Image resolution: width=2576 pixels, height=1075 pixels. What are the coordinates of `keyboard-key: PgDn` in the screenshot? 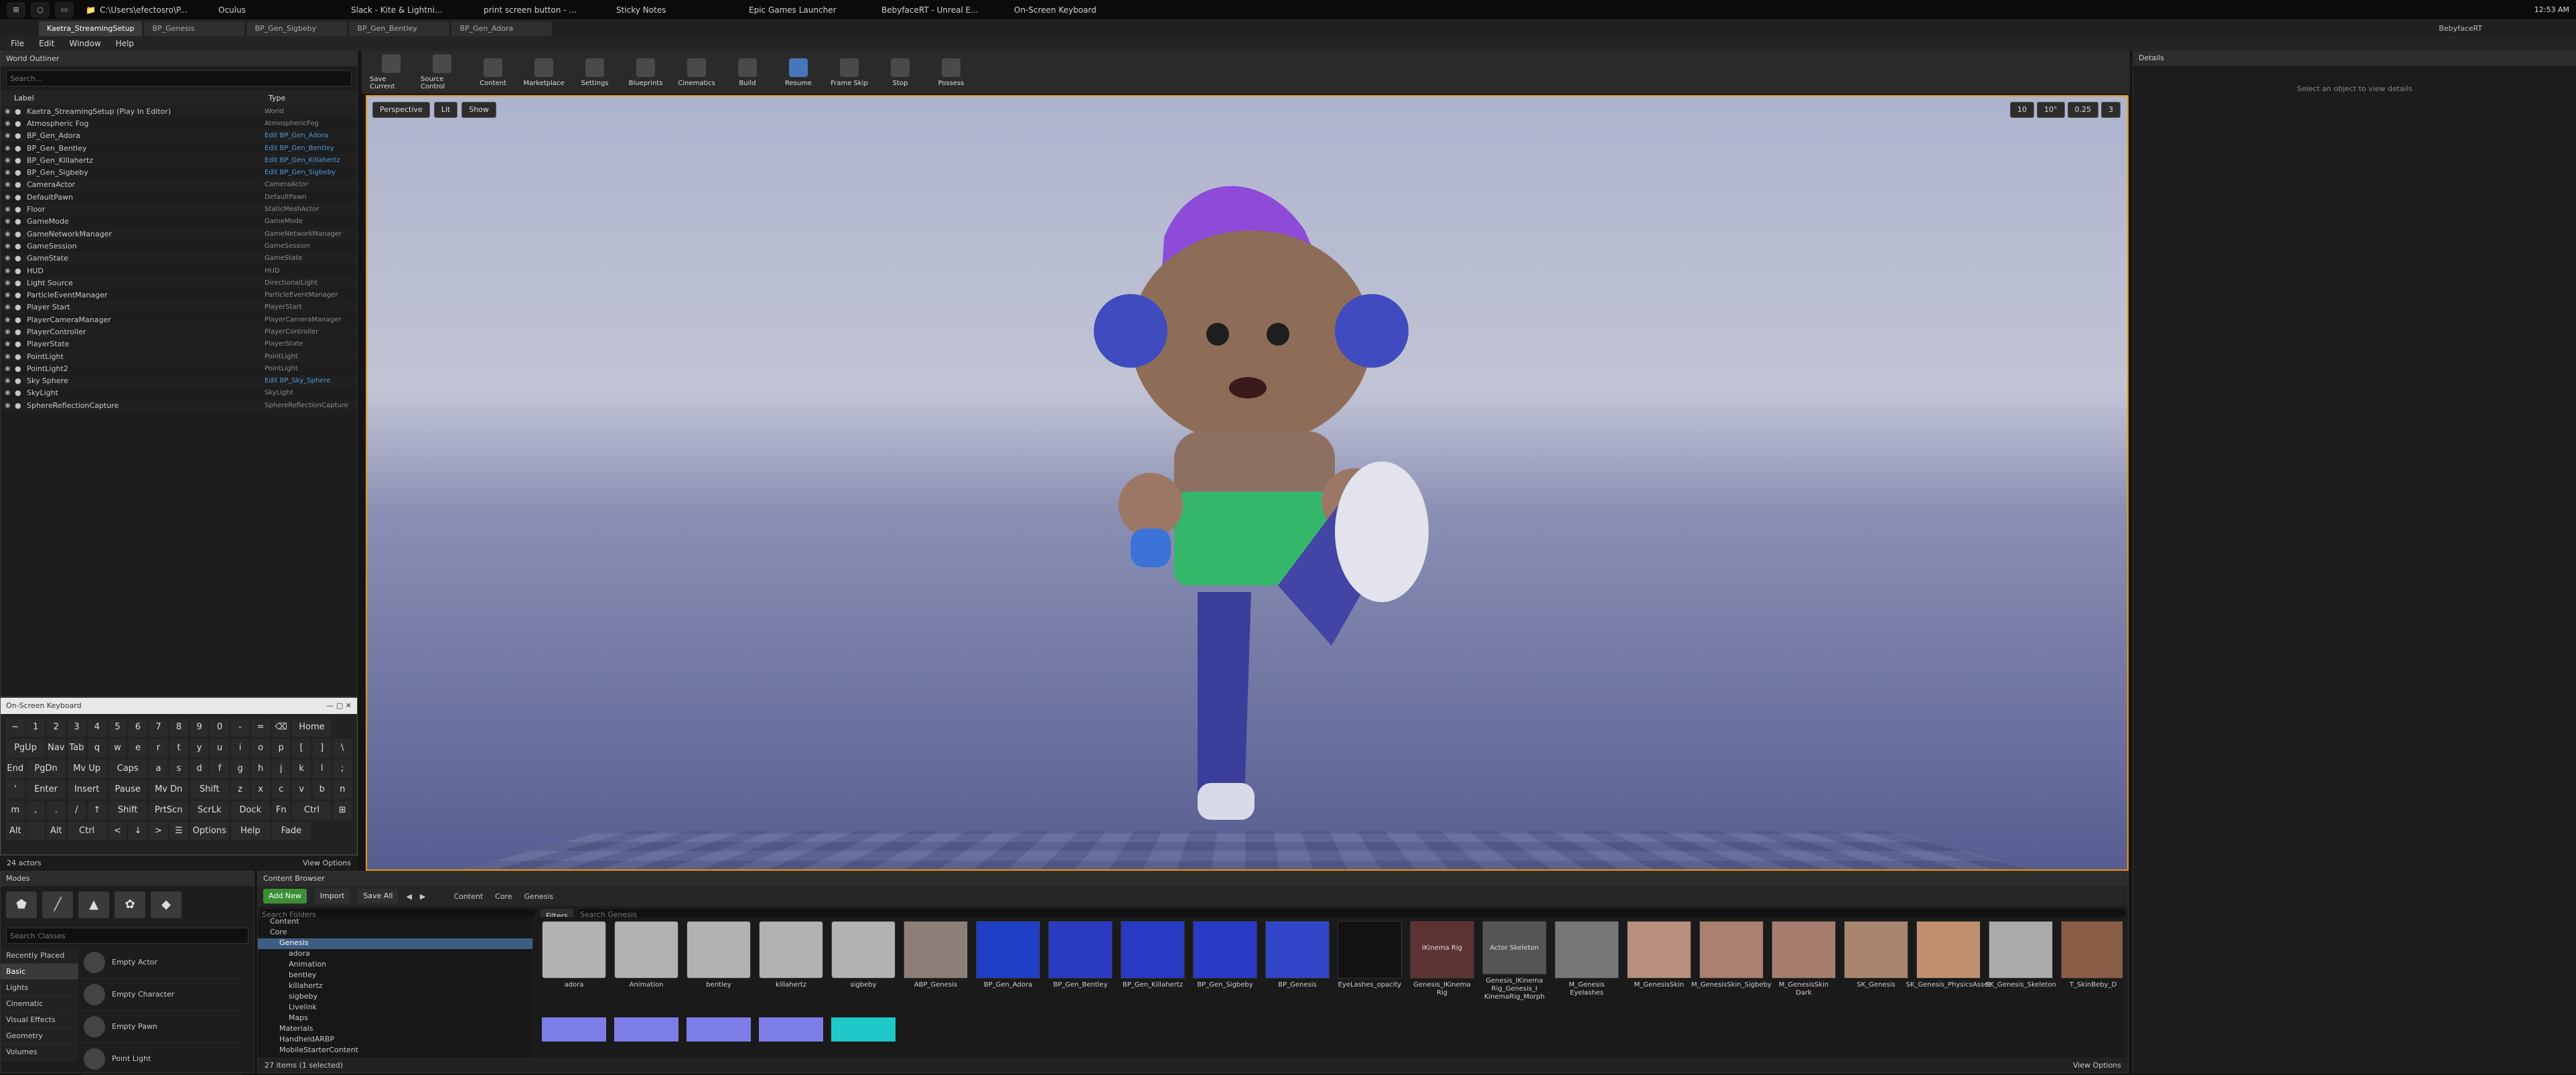 It's located at (46, 769).